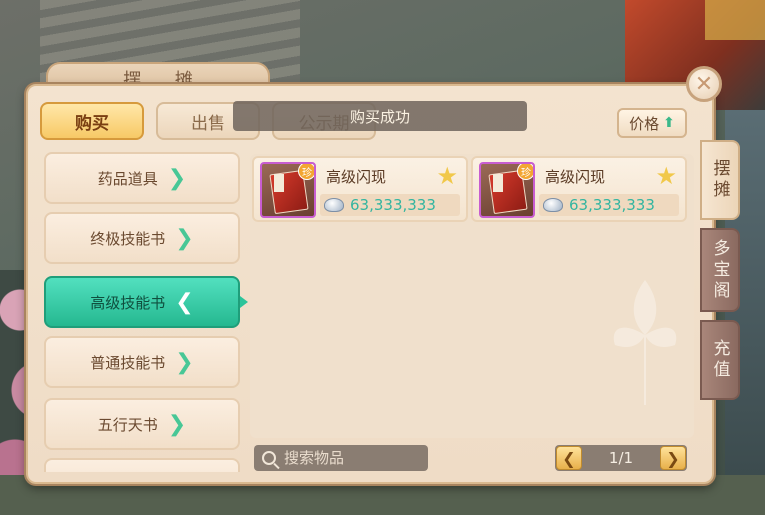 This screenshot has width=765, height=515. I want to click on sort-by-price-button: 价格 ⬆, so click(652, 123).